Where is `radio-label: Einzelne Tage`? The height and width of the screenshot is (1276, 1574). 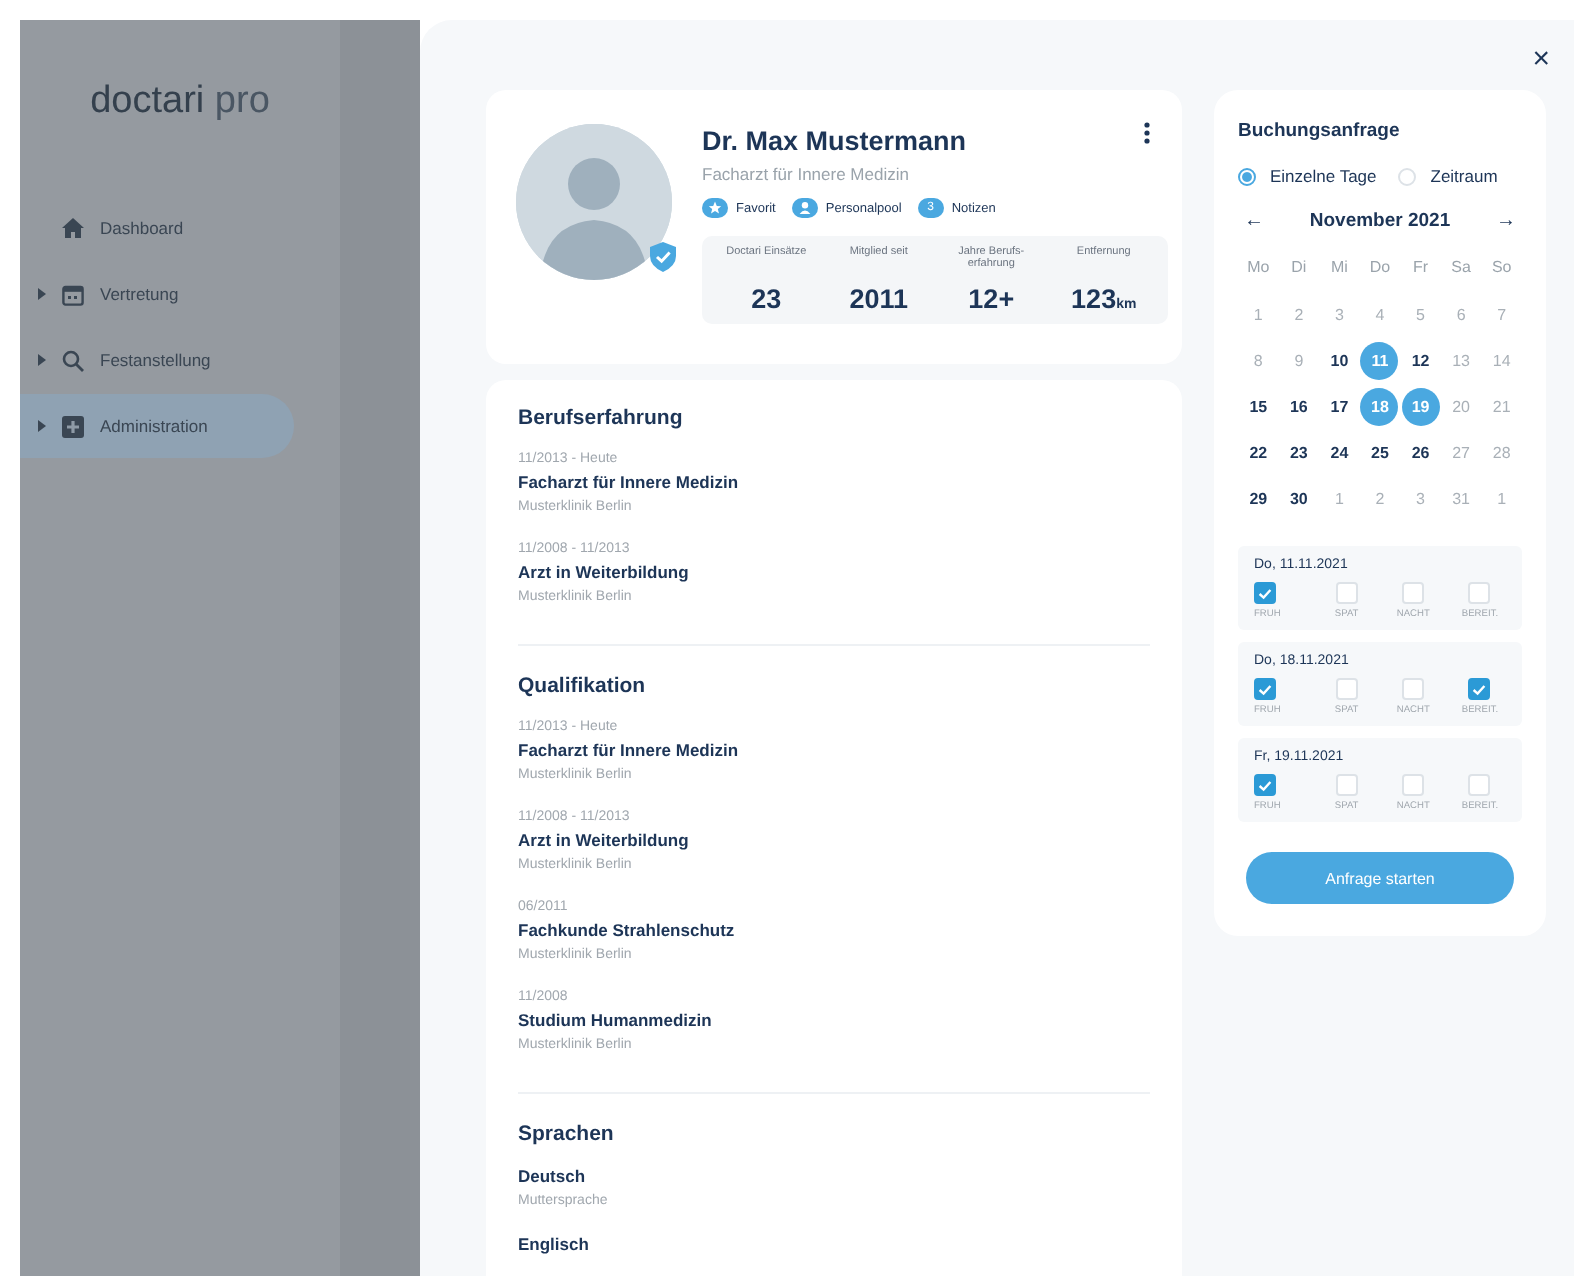
radio-label: Einzelne Tage is located at coordinates (1323, 176).